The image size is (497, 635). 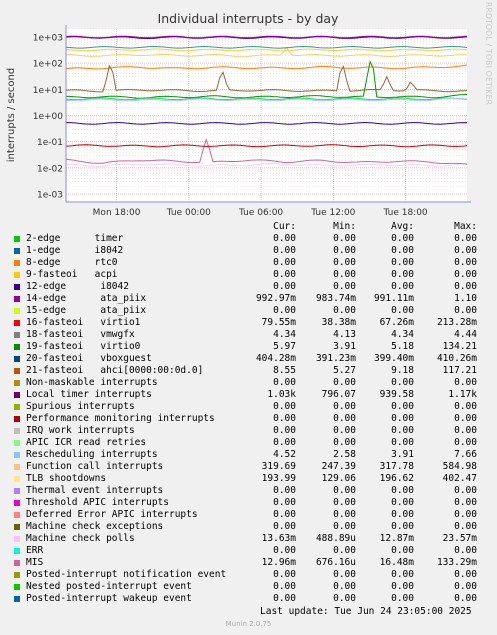 What do you see at coordinates (253, 563) in the screenshot?
I see `legend-row: MIS 12.96m 676.16u 16.48m 133.29m` at bounding box center [253, 563].